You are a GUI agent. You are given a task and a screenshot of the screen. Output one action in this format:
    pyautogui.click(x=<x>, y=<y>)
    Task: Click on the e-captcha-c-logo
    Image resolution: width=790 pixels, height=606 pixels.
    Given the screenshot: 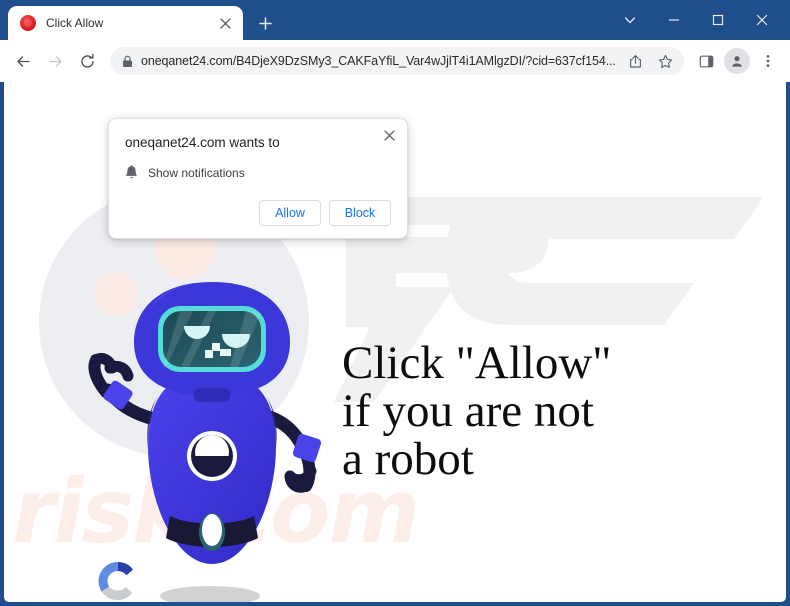 What is the action you would take?
    pyautogui.click(x=116, y=581)
    